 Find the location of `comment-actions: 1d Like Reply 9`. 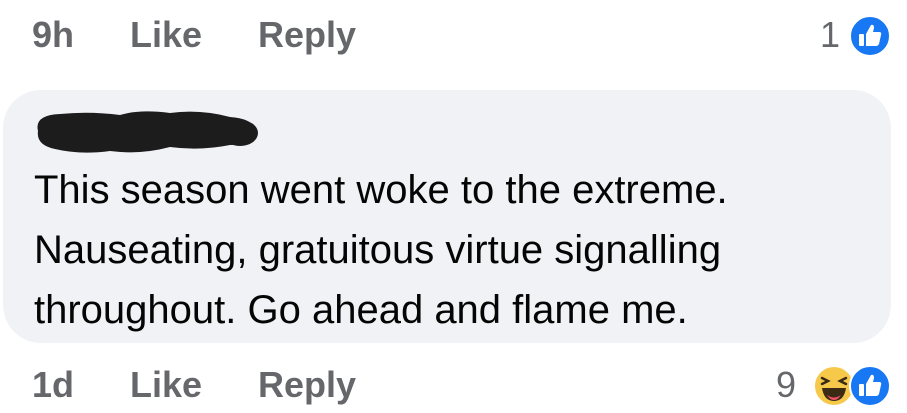

comment-actions: 1d Like Reply 9 is located at coordinates (453, 385).